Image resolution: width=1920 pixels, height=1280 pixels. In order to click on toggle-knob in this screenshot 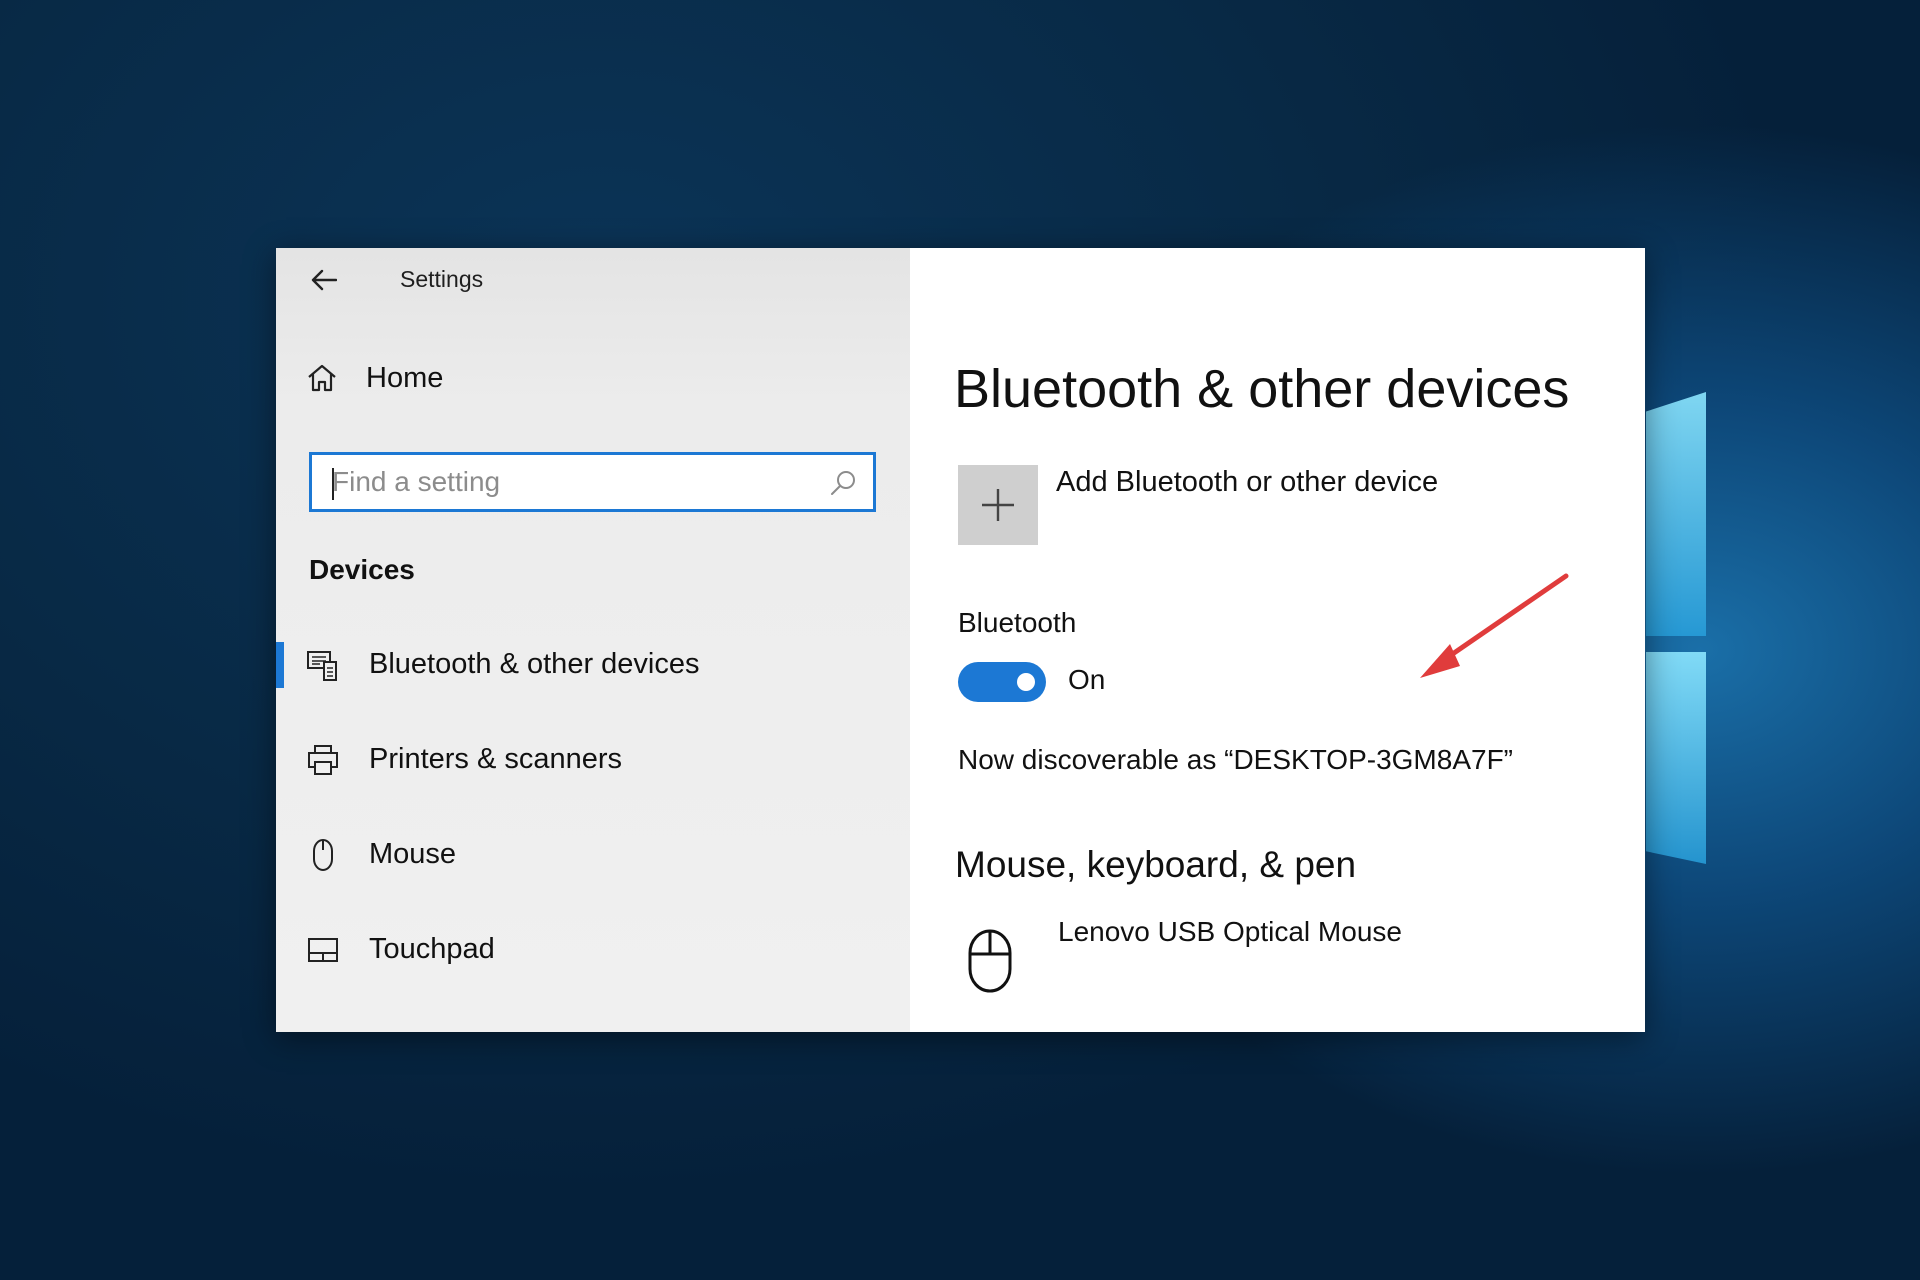, I will do `click(1026, 682)`.